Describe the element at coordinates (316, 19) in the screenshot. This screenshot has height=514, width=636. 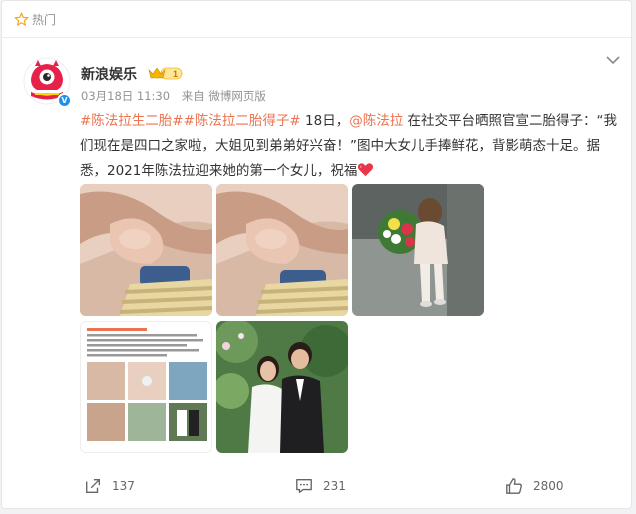
I see `hot-bar: 热门` at that location.